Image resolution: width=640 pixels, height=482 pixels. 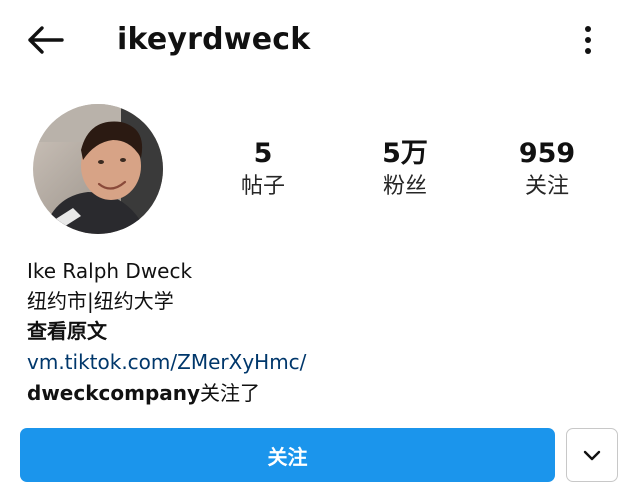 I want to click on vertical-ellipsis-icon, so click(x=588, y=40).